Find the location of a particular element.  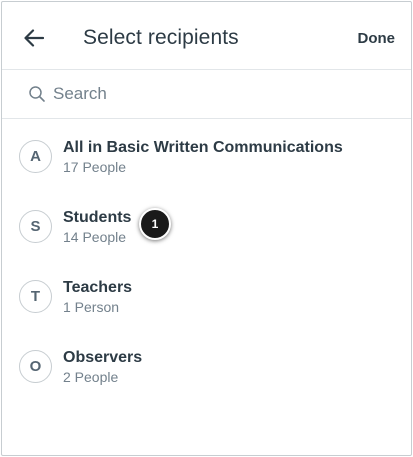

recipient-count: 2 People is located at coordinates (91, 377).